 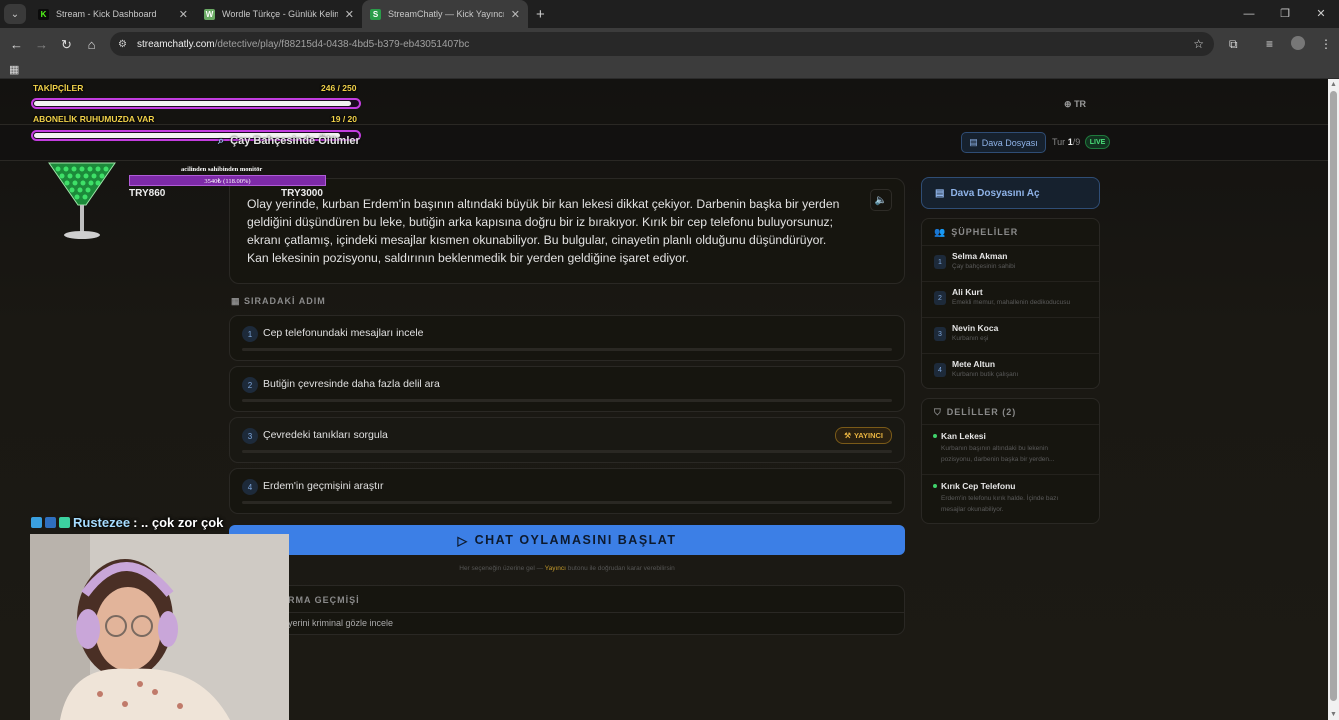 What do you see at coordinates (222, 169) in the screenshot?
I see `monitor-goal-title: acilinden sahibinden monitör` at bounding box center [222, 169].